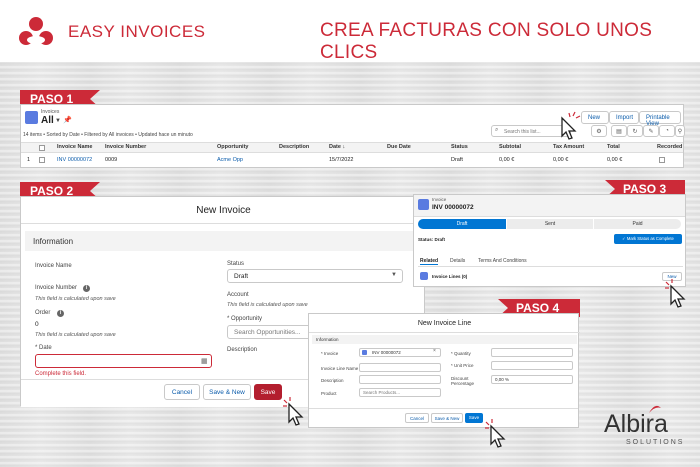 The width and height of the screenshot is (700, 467). I want to click on import-button: Import, so click(624, 117).